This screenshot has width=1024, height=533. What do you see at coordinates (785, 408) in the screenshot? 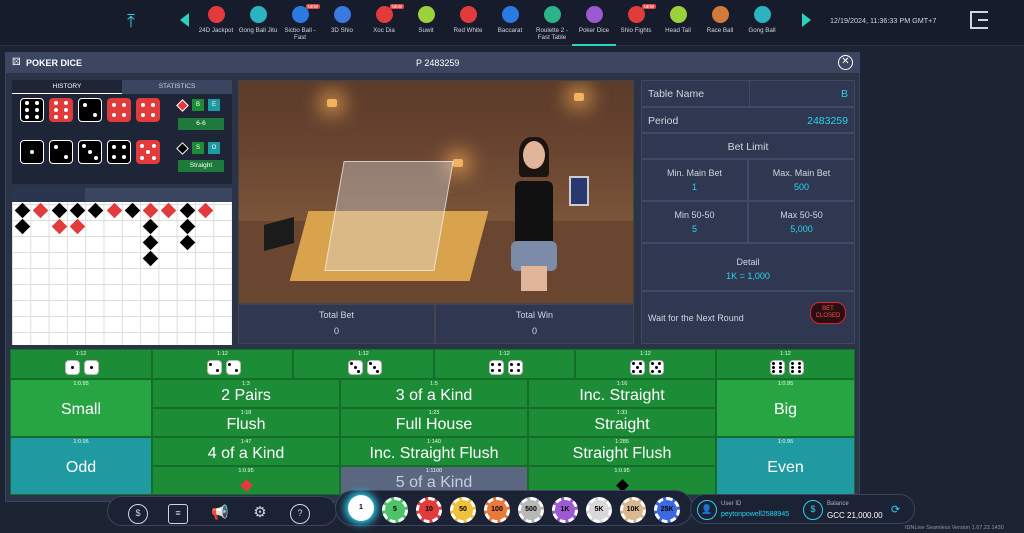
I see `bet-big: 1:0.95 Big` at bounding box center [785, 408].